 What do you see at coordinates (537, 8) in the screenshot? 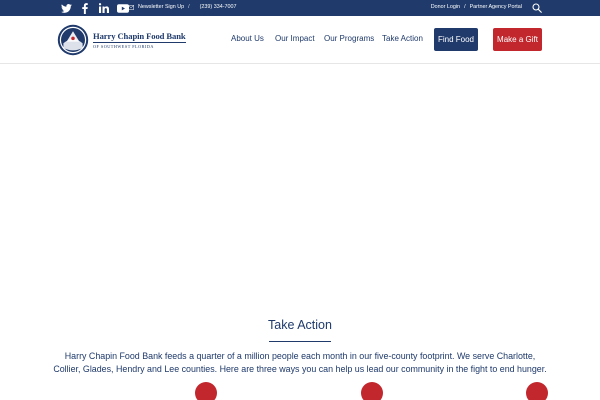
I see `search-icon` at bounding box center [537, 8].